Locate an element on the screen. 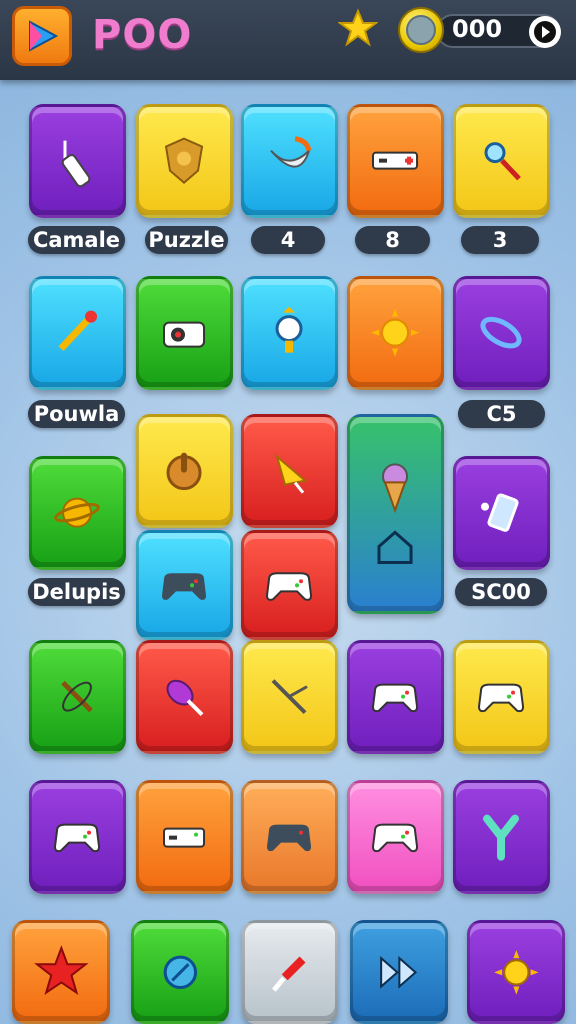  icecream-house-icon is located at coordinates (395, 513).